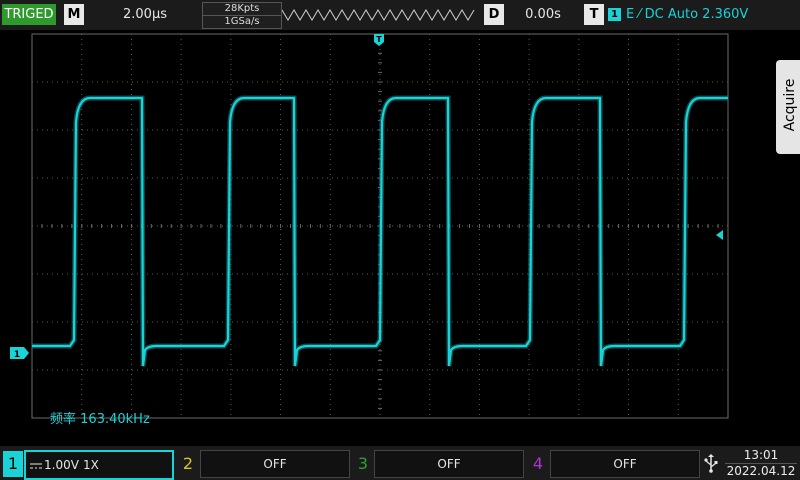 The image size is (800, 480). What do you see at coordinates (378, 15) in the screenshot?
I see `waveform-position-indicator` at bounding box center [378, 15].